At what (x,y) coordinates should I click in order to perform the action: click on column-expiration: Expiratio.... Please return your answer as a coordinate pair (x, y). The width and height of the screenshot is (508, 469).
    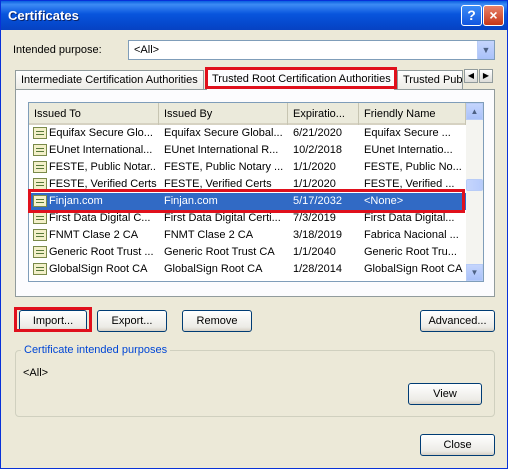
    Looking at the image, I should click on (323, 114).